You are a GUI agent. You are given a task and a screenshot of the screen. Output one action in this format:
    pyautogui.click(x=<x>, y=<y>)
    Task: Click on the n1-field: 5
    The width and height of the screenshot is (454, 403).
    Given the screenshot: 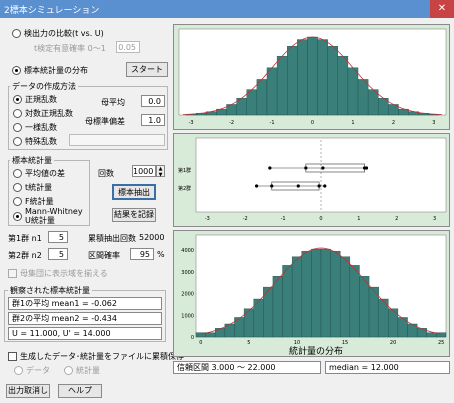 What is the action you would take?
    pyautogui.click(x=58, y=237)
    